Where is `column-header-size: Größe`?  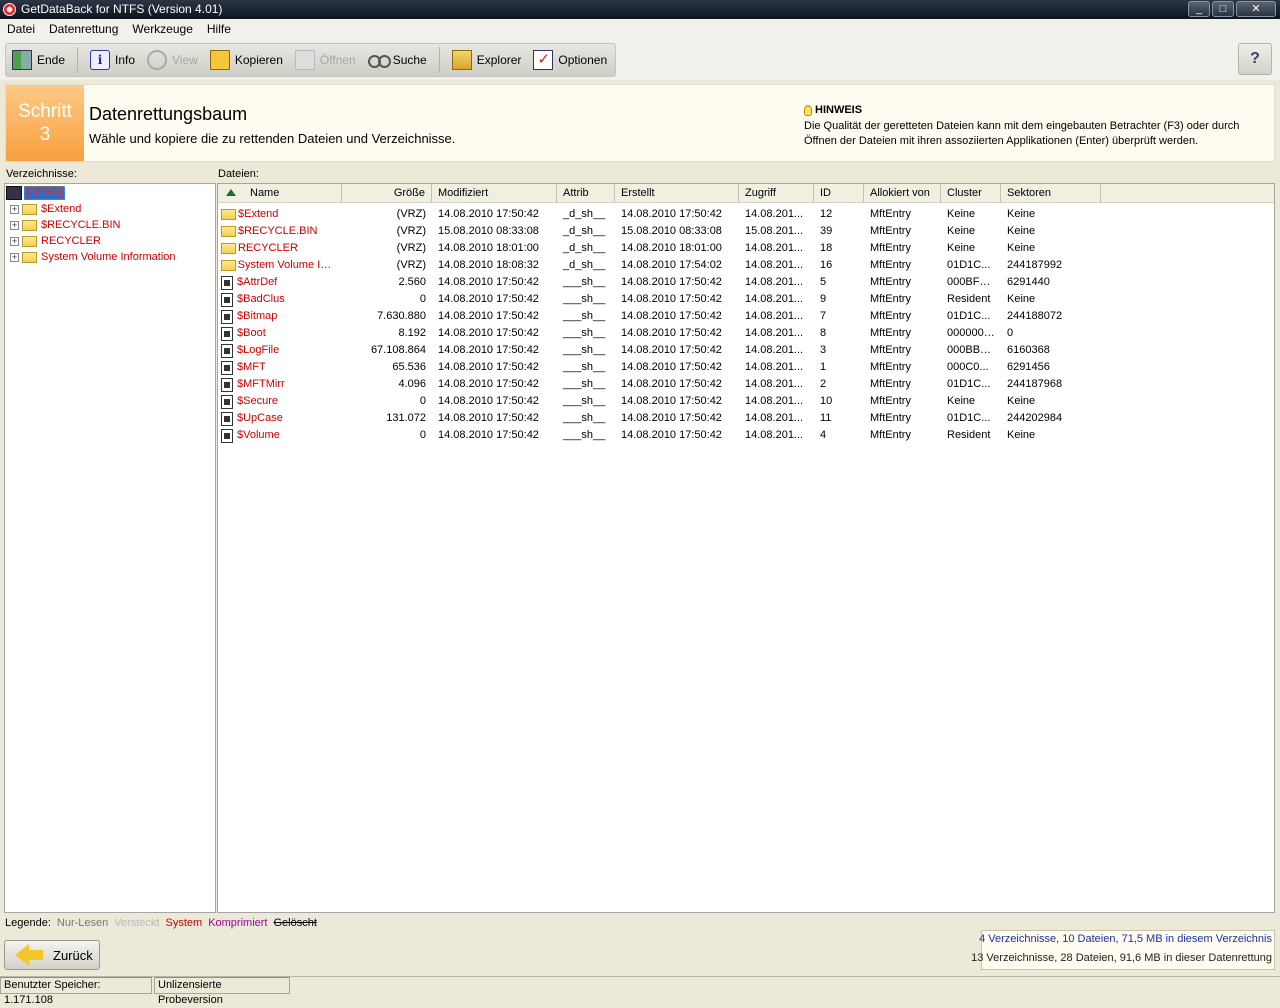
column-header-size: Größe is located at coordinates (387, 193).